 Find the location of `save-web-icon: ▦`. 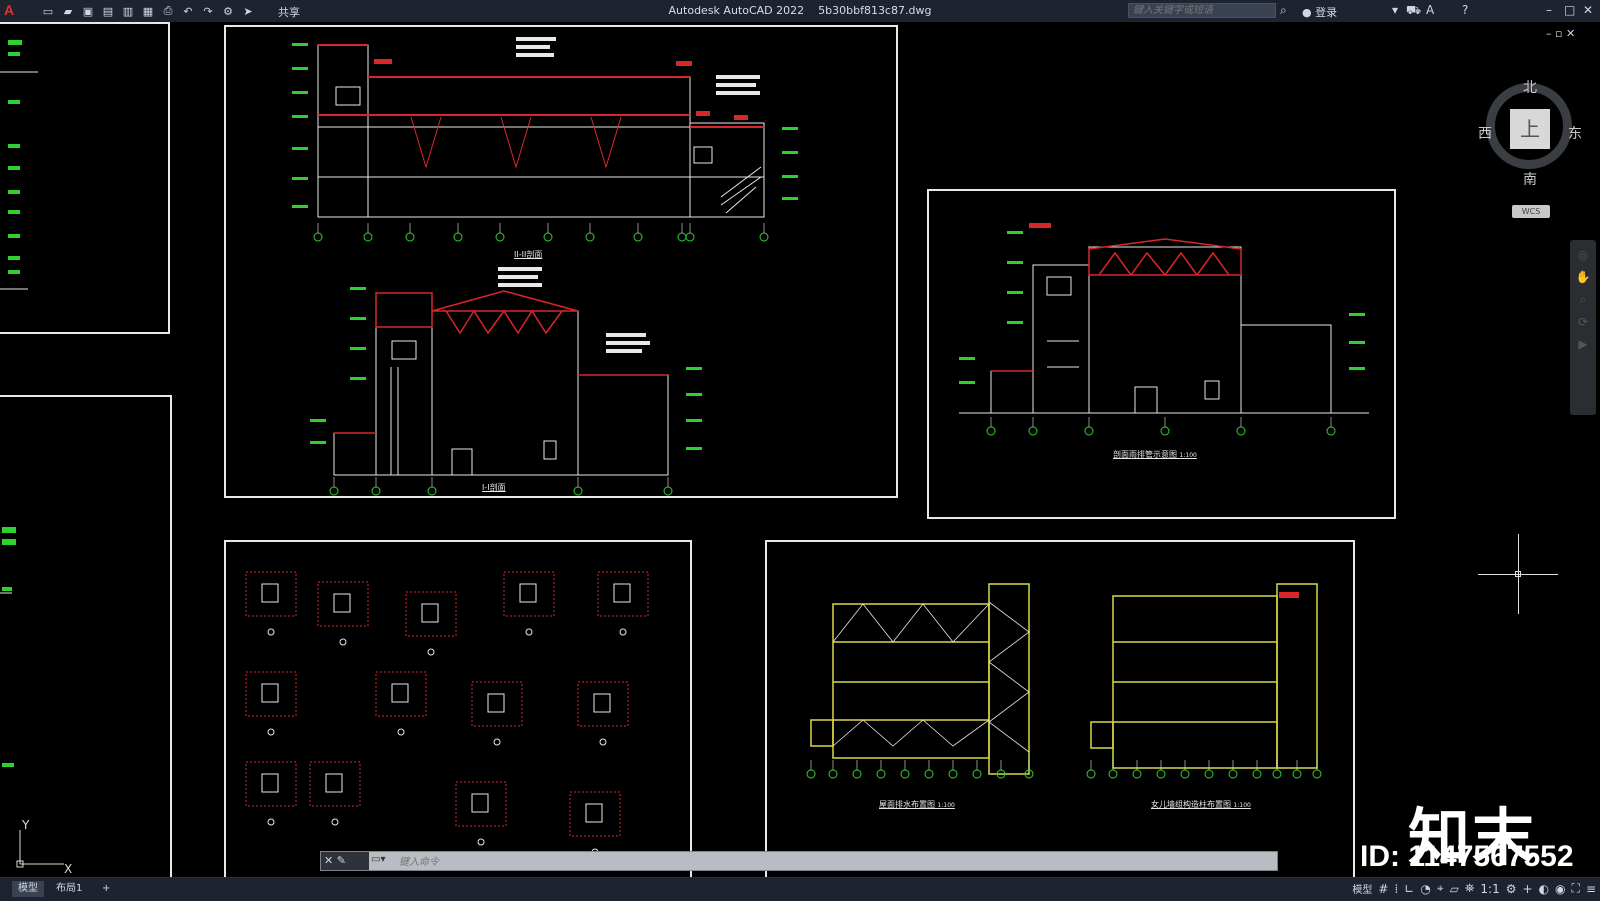

save-web-icon: ▦ is located at coordinates (148, 11).